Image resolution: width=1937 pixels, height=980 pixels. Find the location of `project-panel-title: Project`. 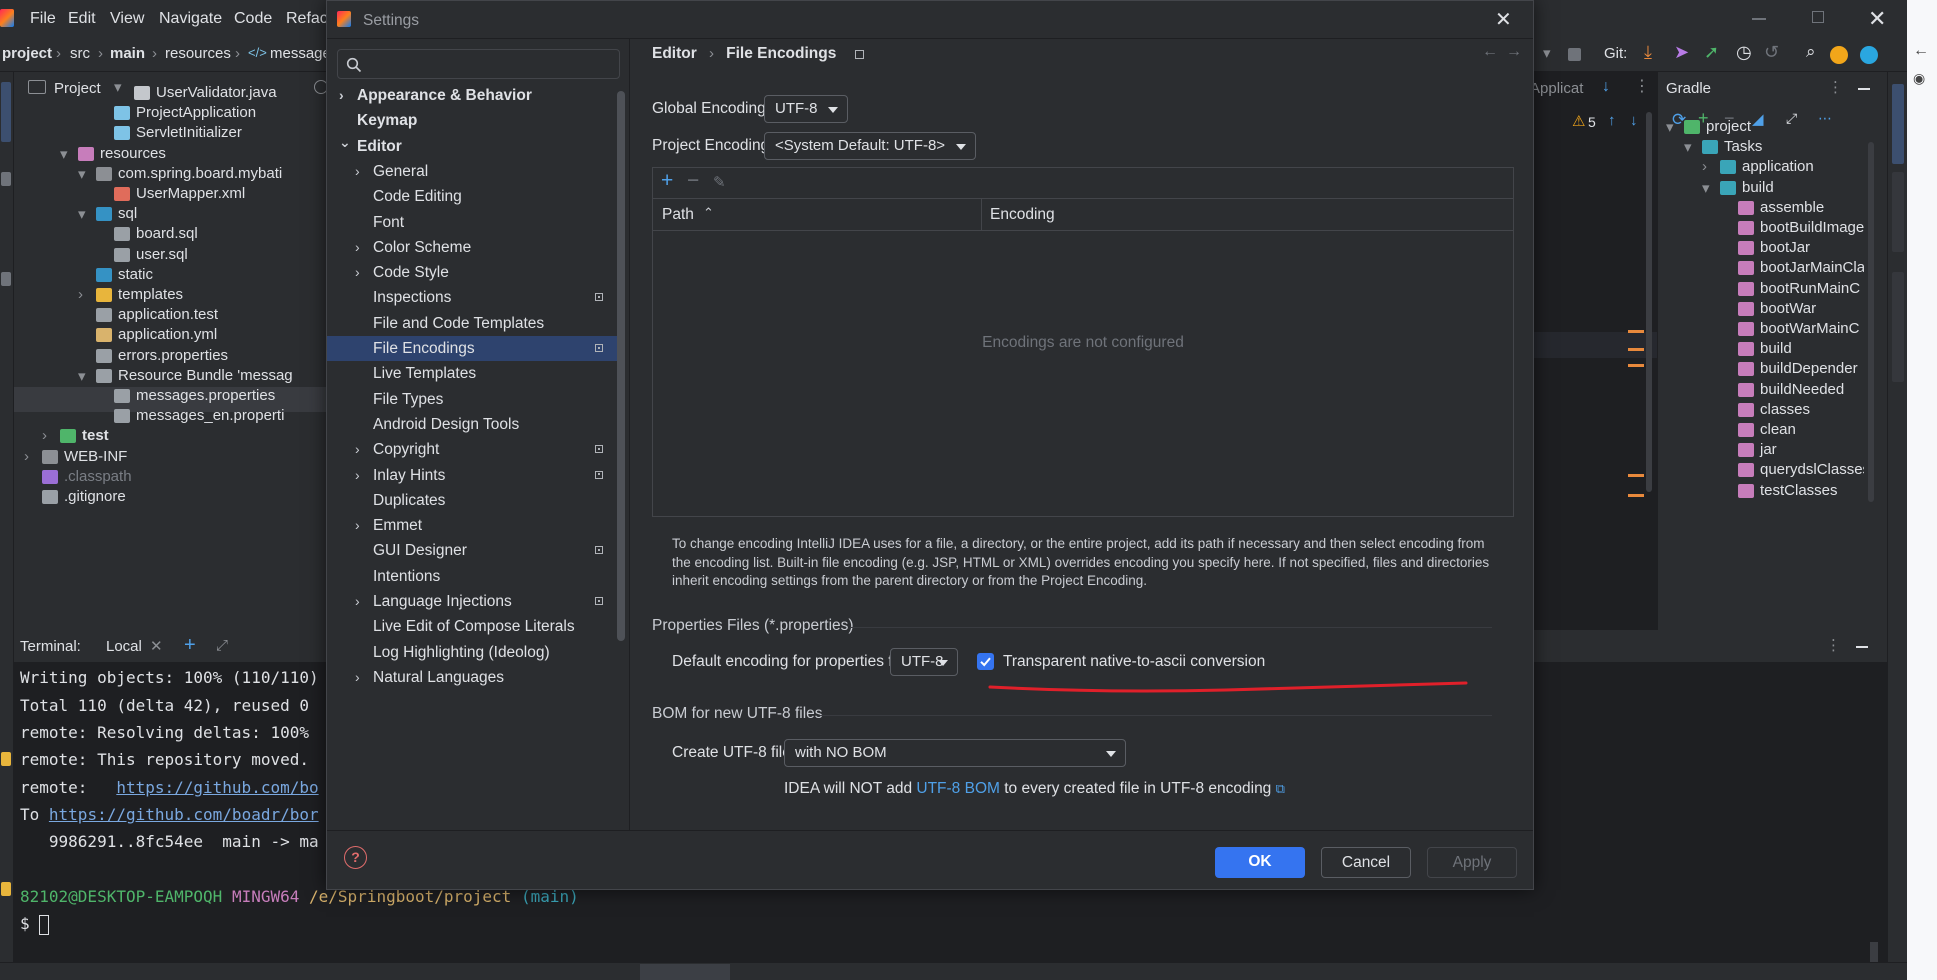

project-panel-title: Project is located at coordinates (77, 88).